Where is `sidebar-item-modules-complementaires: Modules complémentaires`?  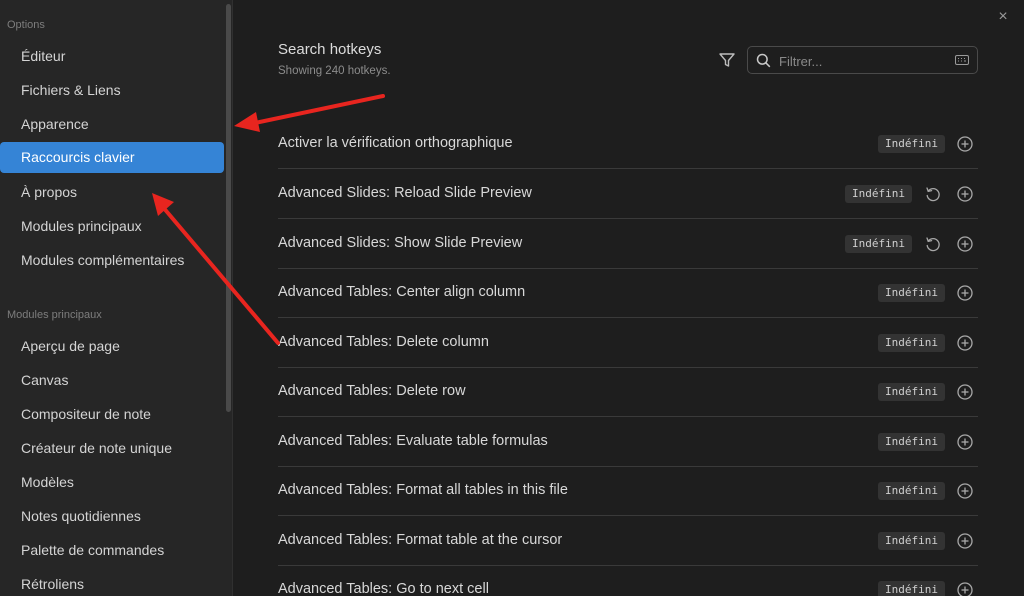 sidebar-item-modules-complementaires: Modules complémentaires is located at coordinates (112, 260).